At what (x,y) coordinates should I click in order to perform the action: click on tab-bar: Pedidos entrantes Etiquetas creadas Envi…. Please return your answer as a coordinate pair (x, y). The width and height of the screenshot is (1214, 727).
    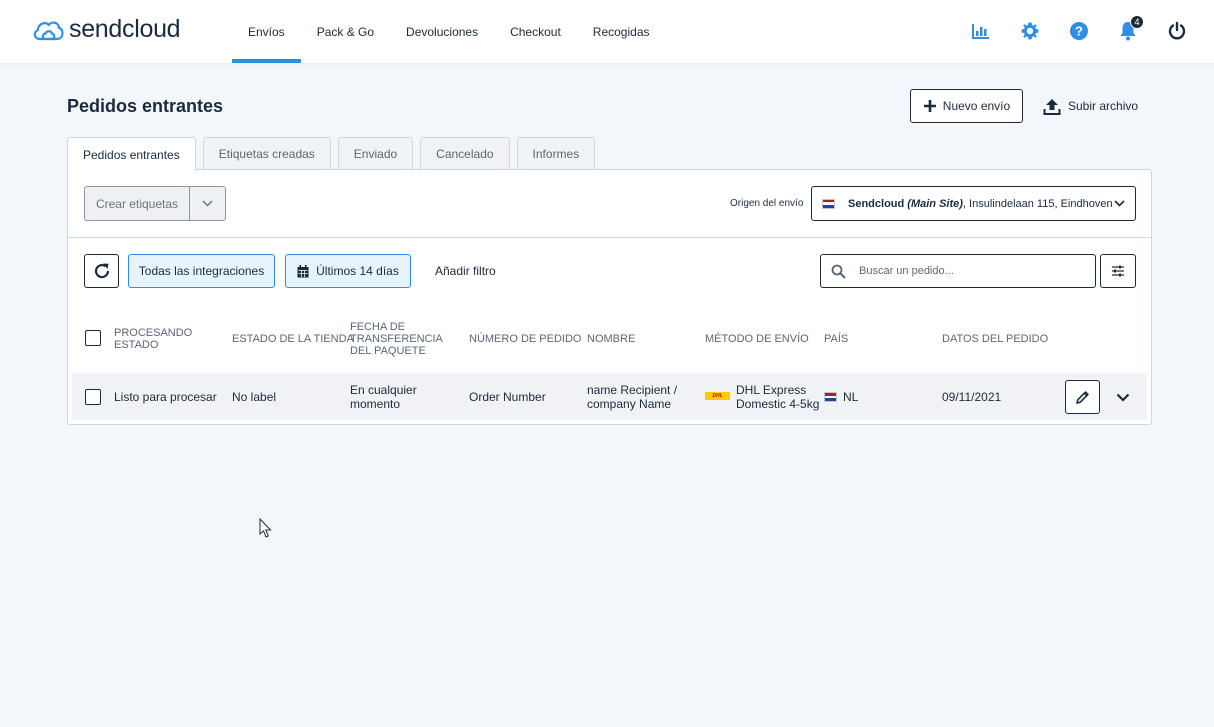
    Looking at the image, I should click on (331, 154).